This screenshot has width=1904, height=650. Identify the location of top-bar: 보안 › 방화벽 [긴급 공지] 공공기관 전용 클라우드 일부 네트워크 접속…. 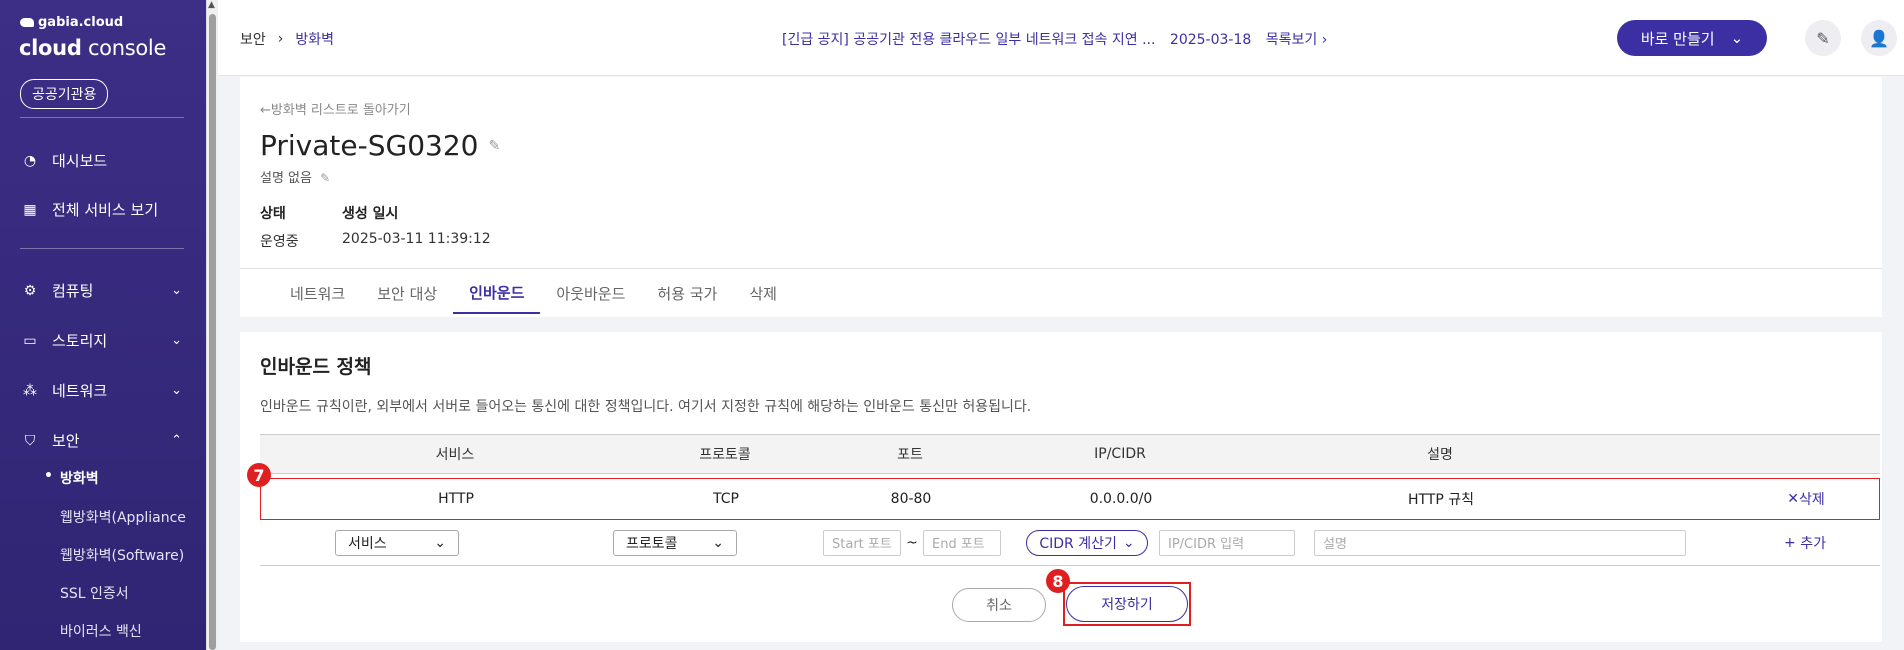
(1061, 38).